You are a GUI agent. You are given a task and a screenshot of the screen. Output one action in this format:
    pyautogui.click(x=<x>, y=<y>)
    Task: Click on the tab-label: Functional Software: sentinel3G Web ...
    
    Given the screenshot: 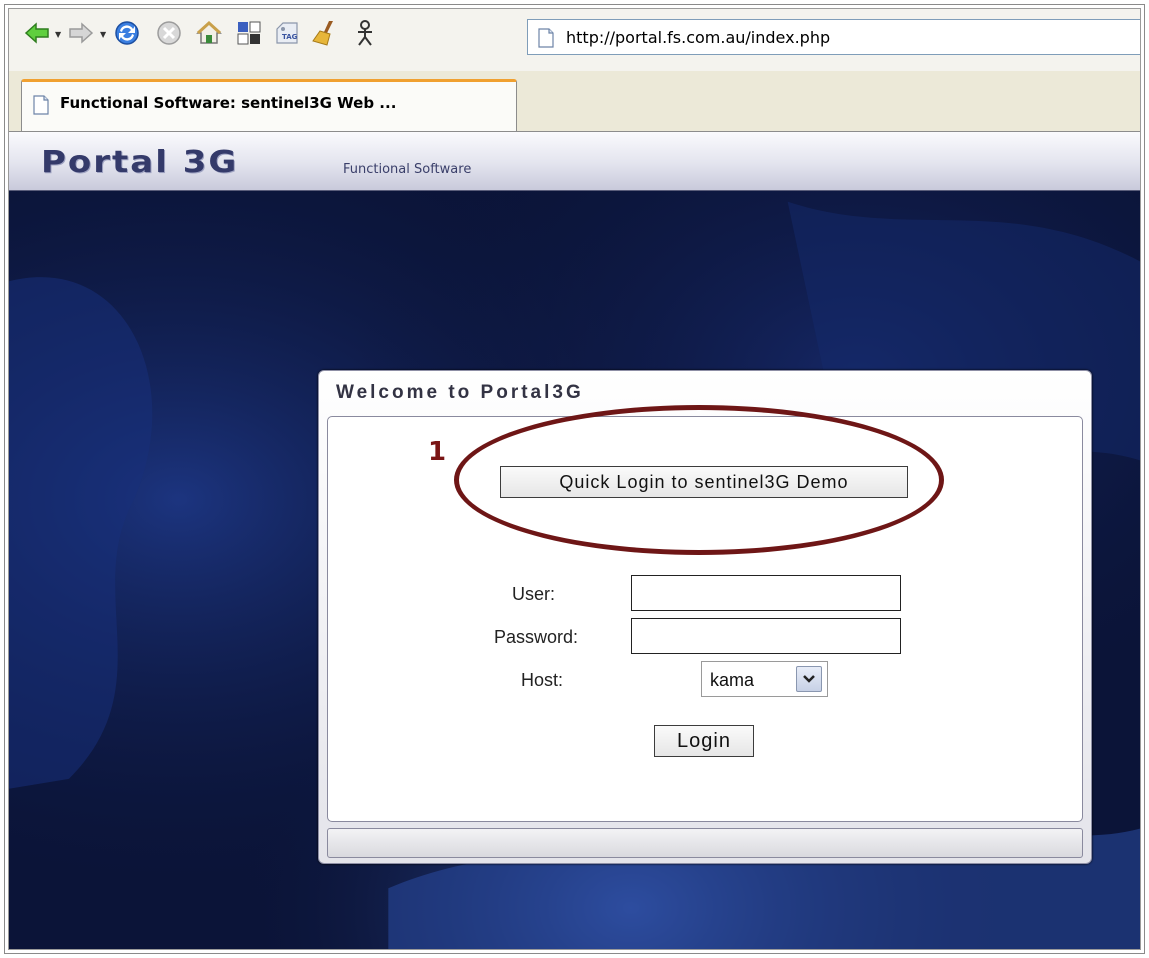 What is the action you would take?
    pyautogui.click(x=228, y=103)
    